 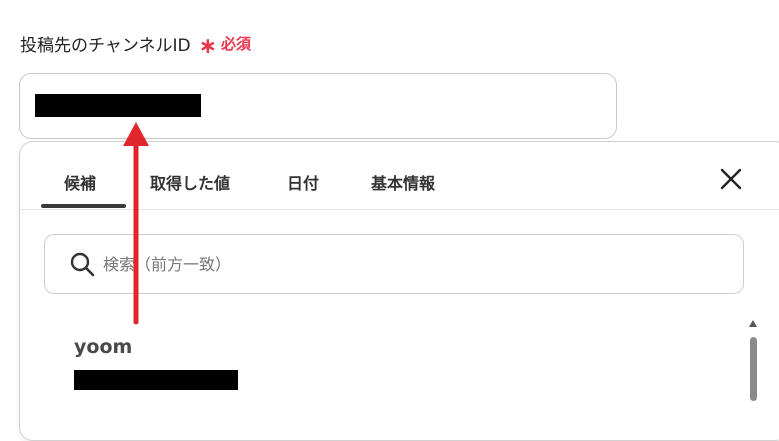 What do you see at coordinates (236, 44) in the screenshot?
I see `required-badge: 必須` at bounding box center [236, 44].